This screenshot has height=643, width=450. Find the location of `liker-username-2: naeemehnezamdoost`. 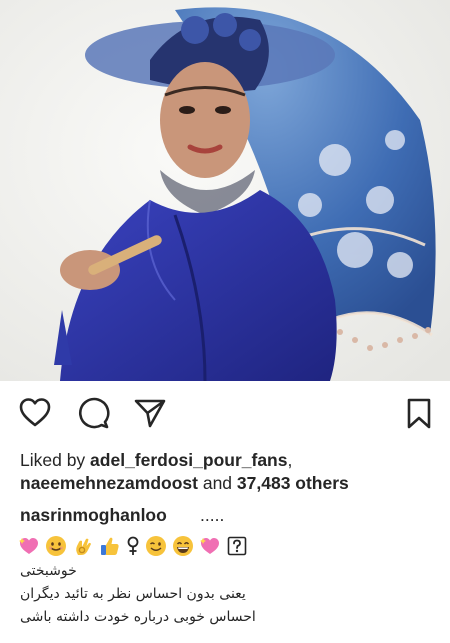

liker-username-2: naeemehnezamdoost is located at coordinates (109, 483).